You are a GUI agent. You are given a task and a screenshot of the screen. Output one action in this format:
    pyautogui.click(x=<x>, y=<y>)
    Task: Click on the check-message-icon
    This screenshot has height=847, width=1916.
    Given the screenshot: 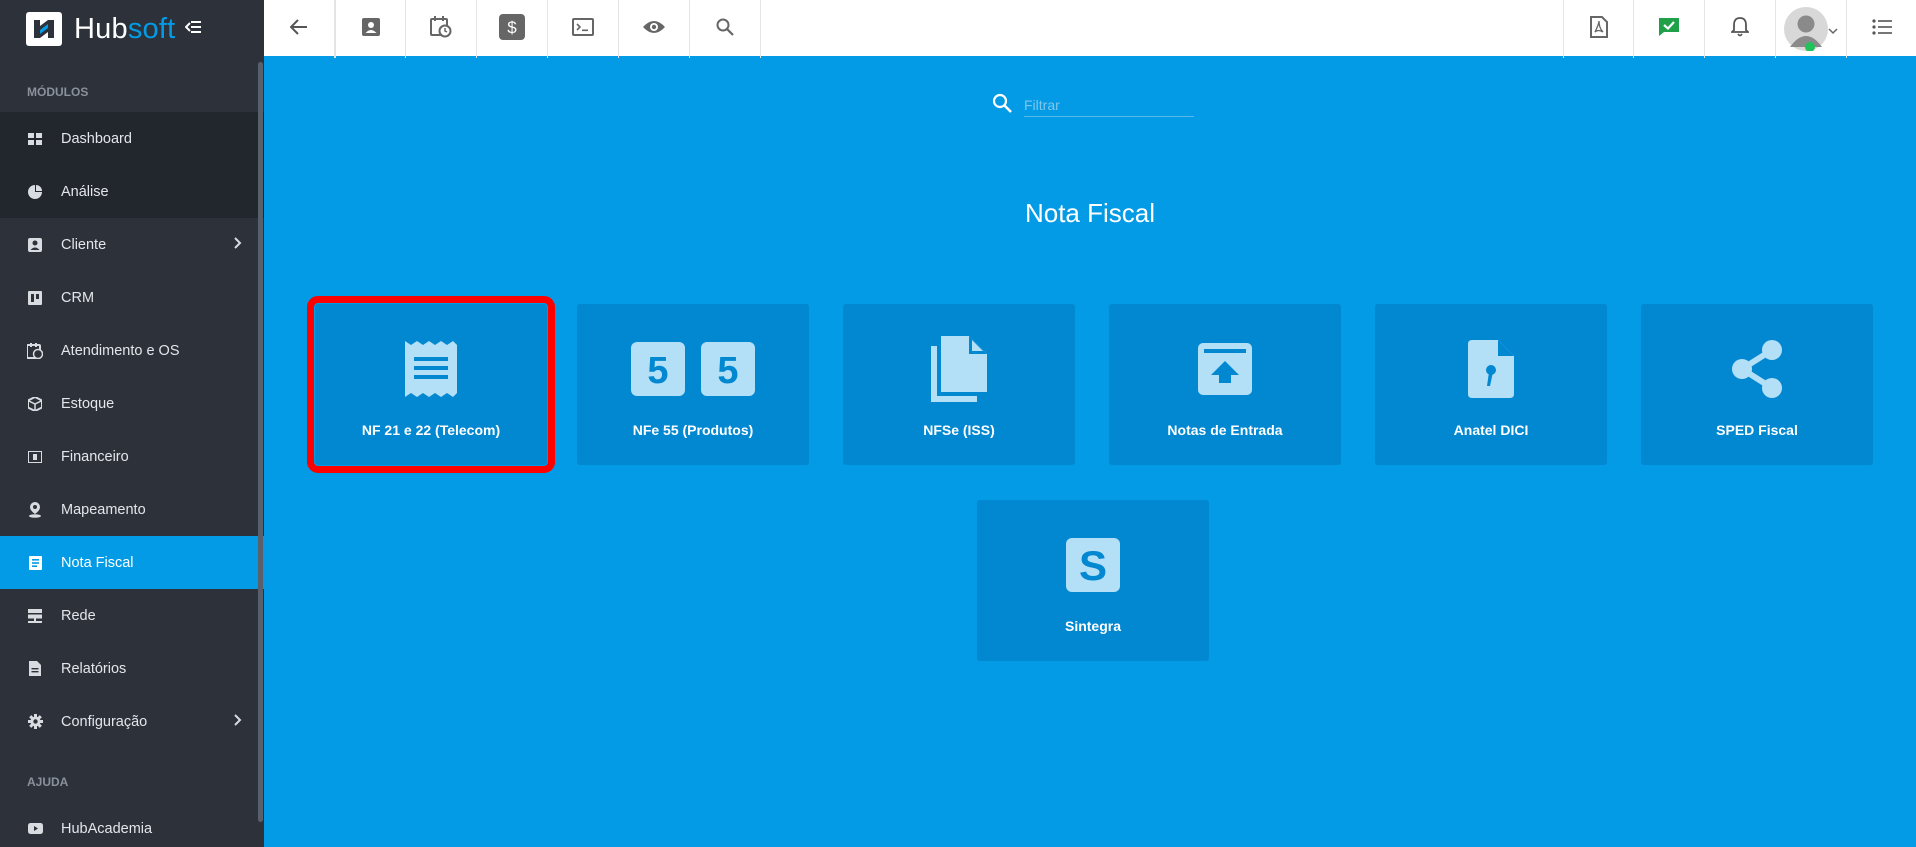 What is the action you would take?
    pyautogui.click(x=1669, y=29)
    